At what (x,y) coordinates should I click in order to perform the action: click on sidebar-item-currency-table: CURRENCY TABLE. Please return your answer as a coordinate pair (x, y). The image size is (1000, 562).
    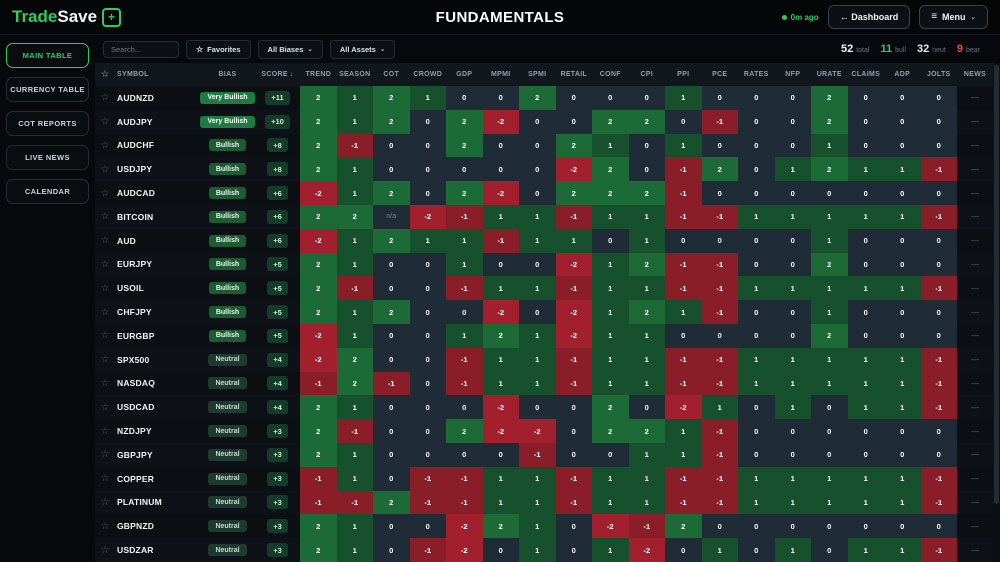
    Looking at the image, I should click on (47, 89).